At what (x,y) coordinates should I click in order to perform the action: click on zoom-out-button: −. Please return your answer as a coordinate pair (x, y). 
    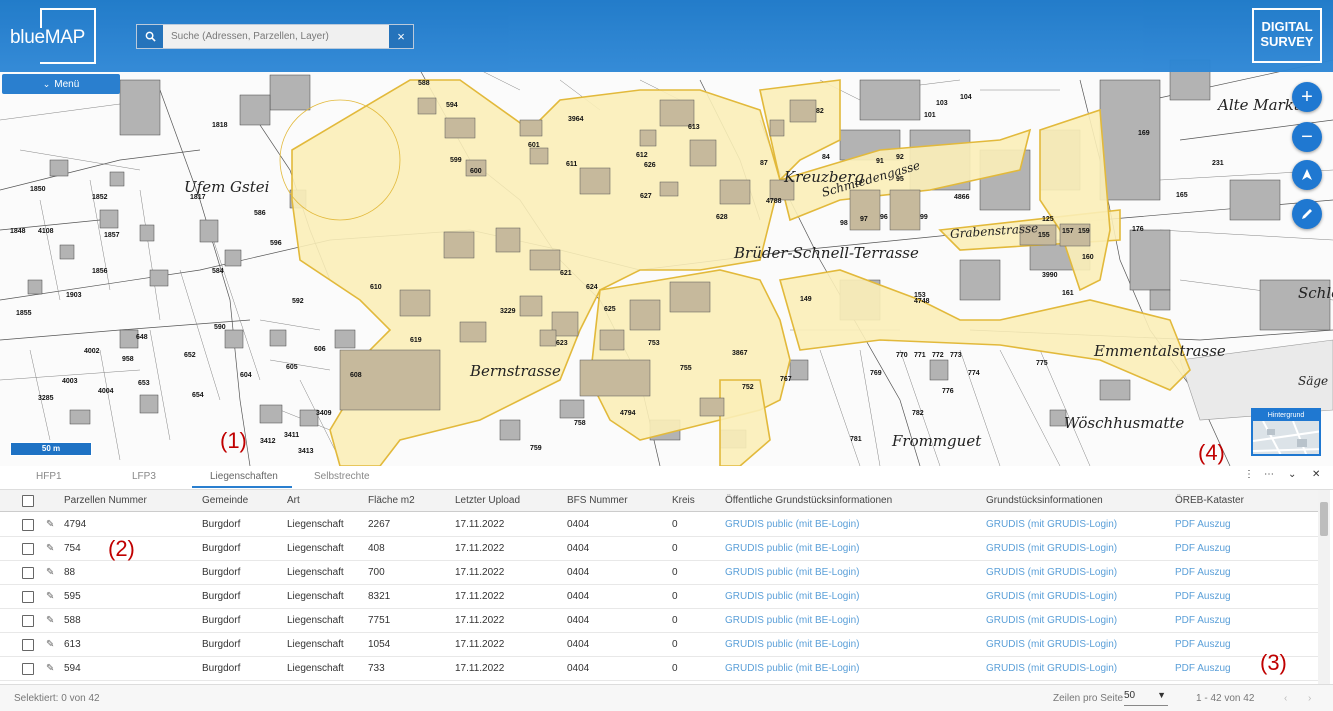
    Looking at the image, I should click on (1307, 137).